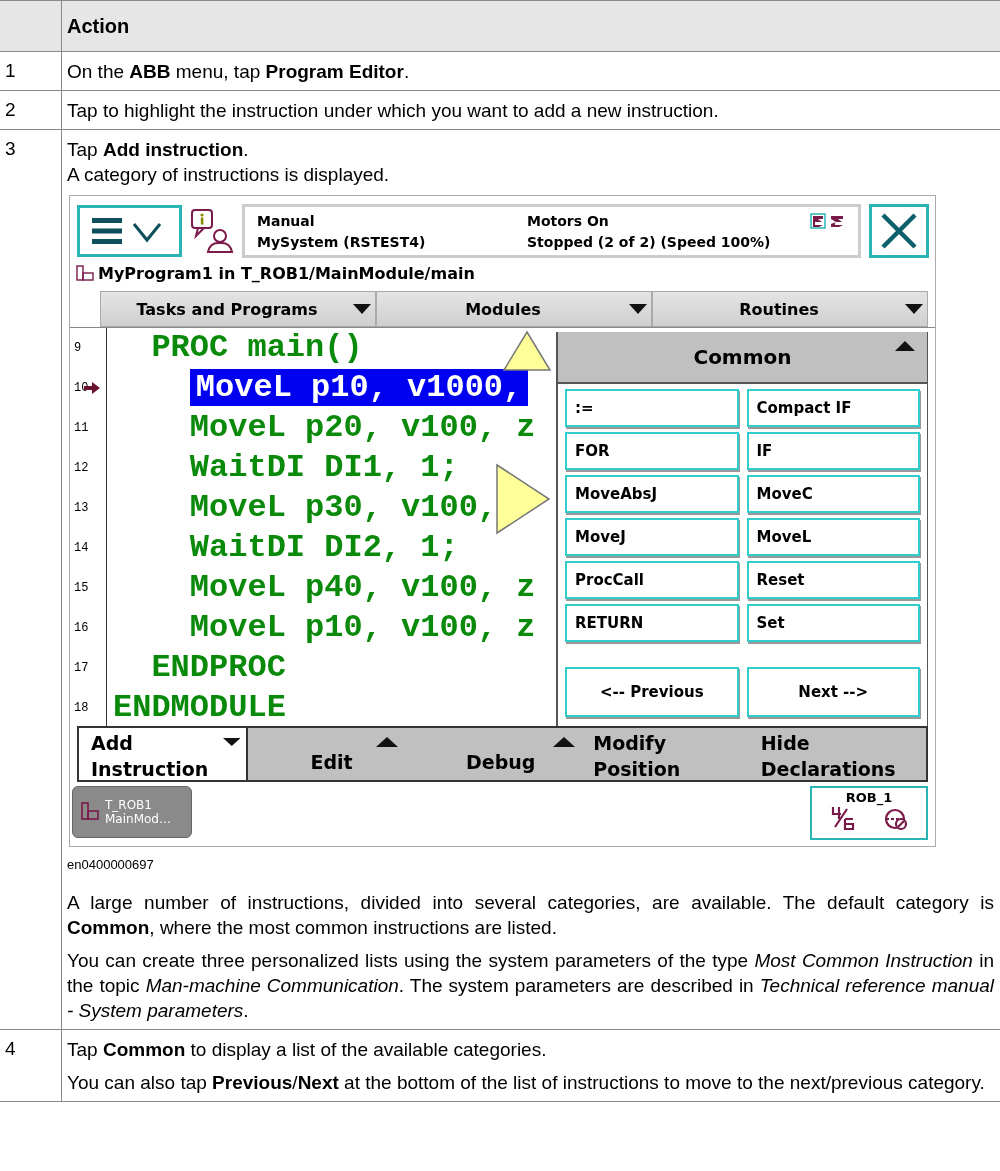 The width and height of the screenshot is (1000, 1171). What do you see at coordinates (530, 915) in the screenshot?
I see `step-text: A large number of instructions, divided into several categories, are available. The default category is Common, where the most common instructions are listed.` at bounding box center [530, 915].